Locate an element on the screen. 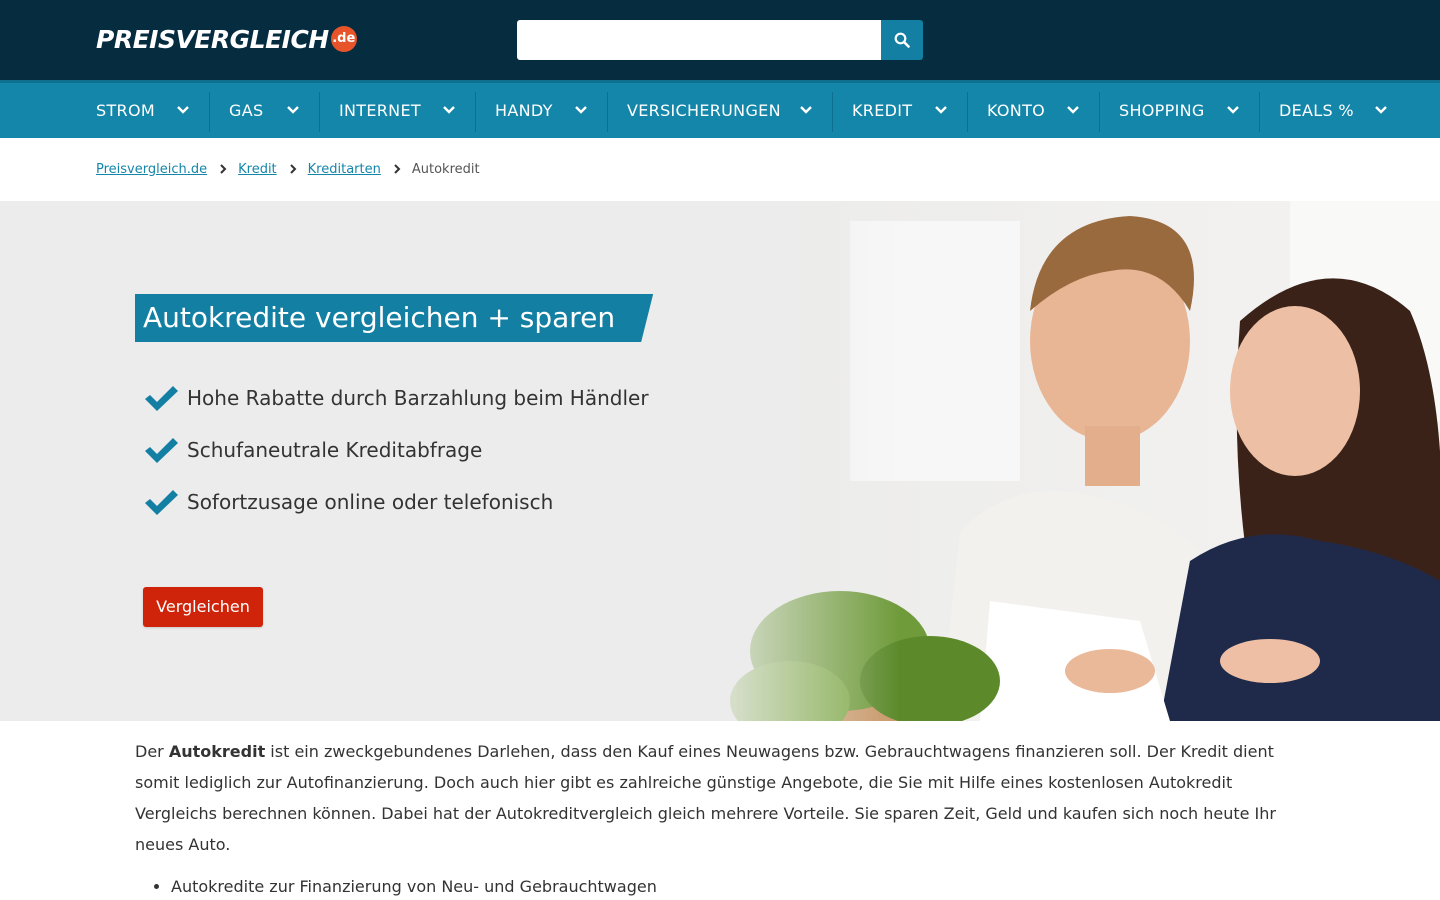 The height and width of the screenshot is (900, 1440). nav-item-deals: DEALS % is located at coordinates (1333, 110).